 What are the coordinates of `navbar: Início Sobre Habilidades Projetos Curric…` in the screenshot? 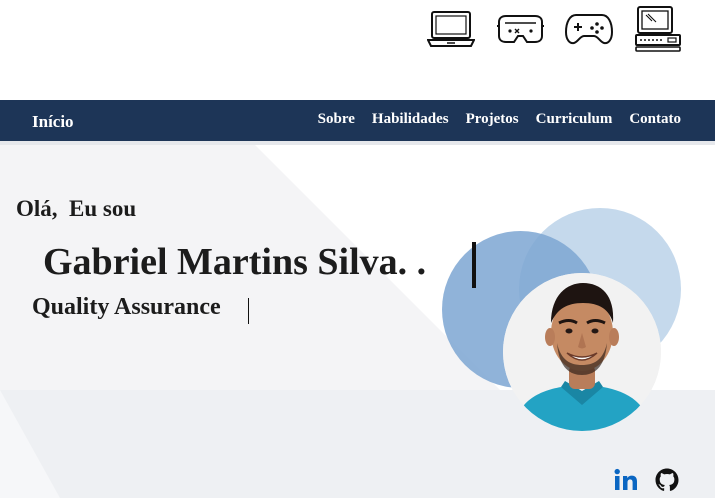 It's located at (357, 120).